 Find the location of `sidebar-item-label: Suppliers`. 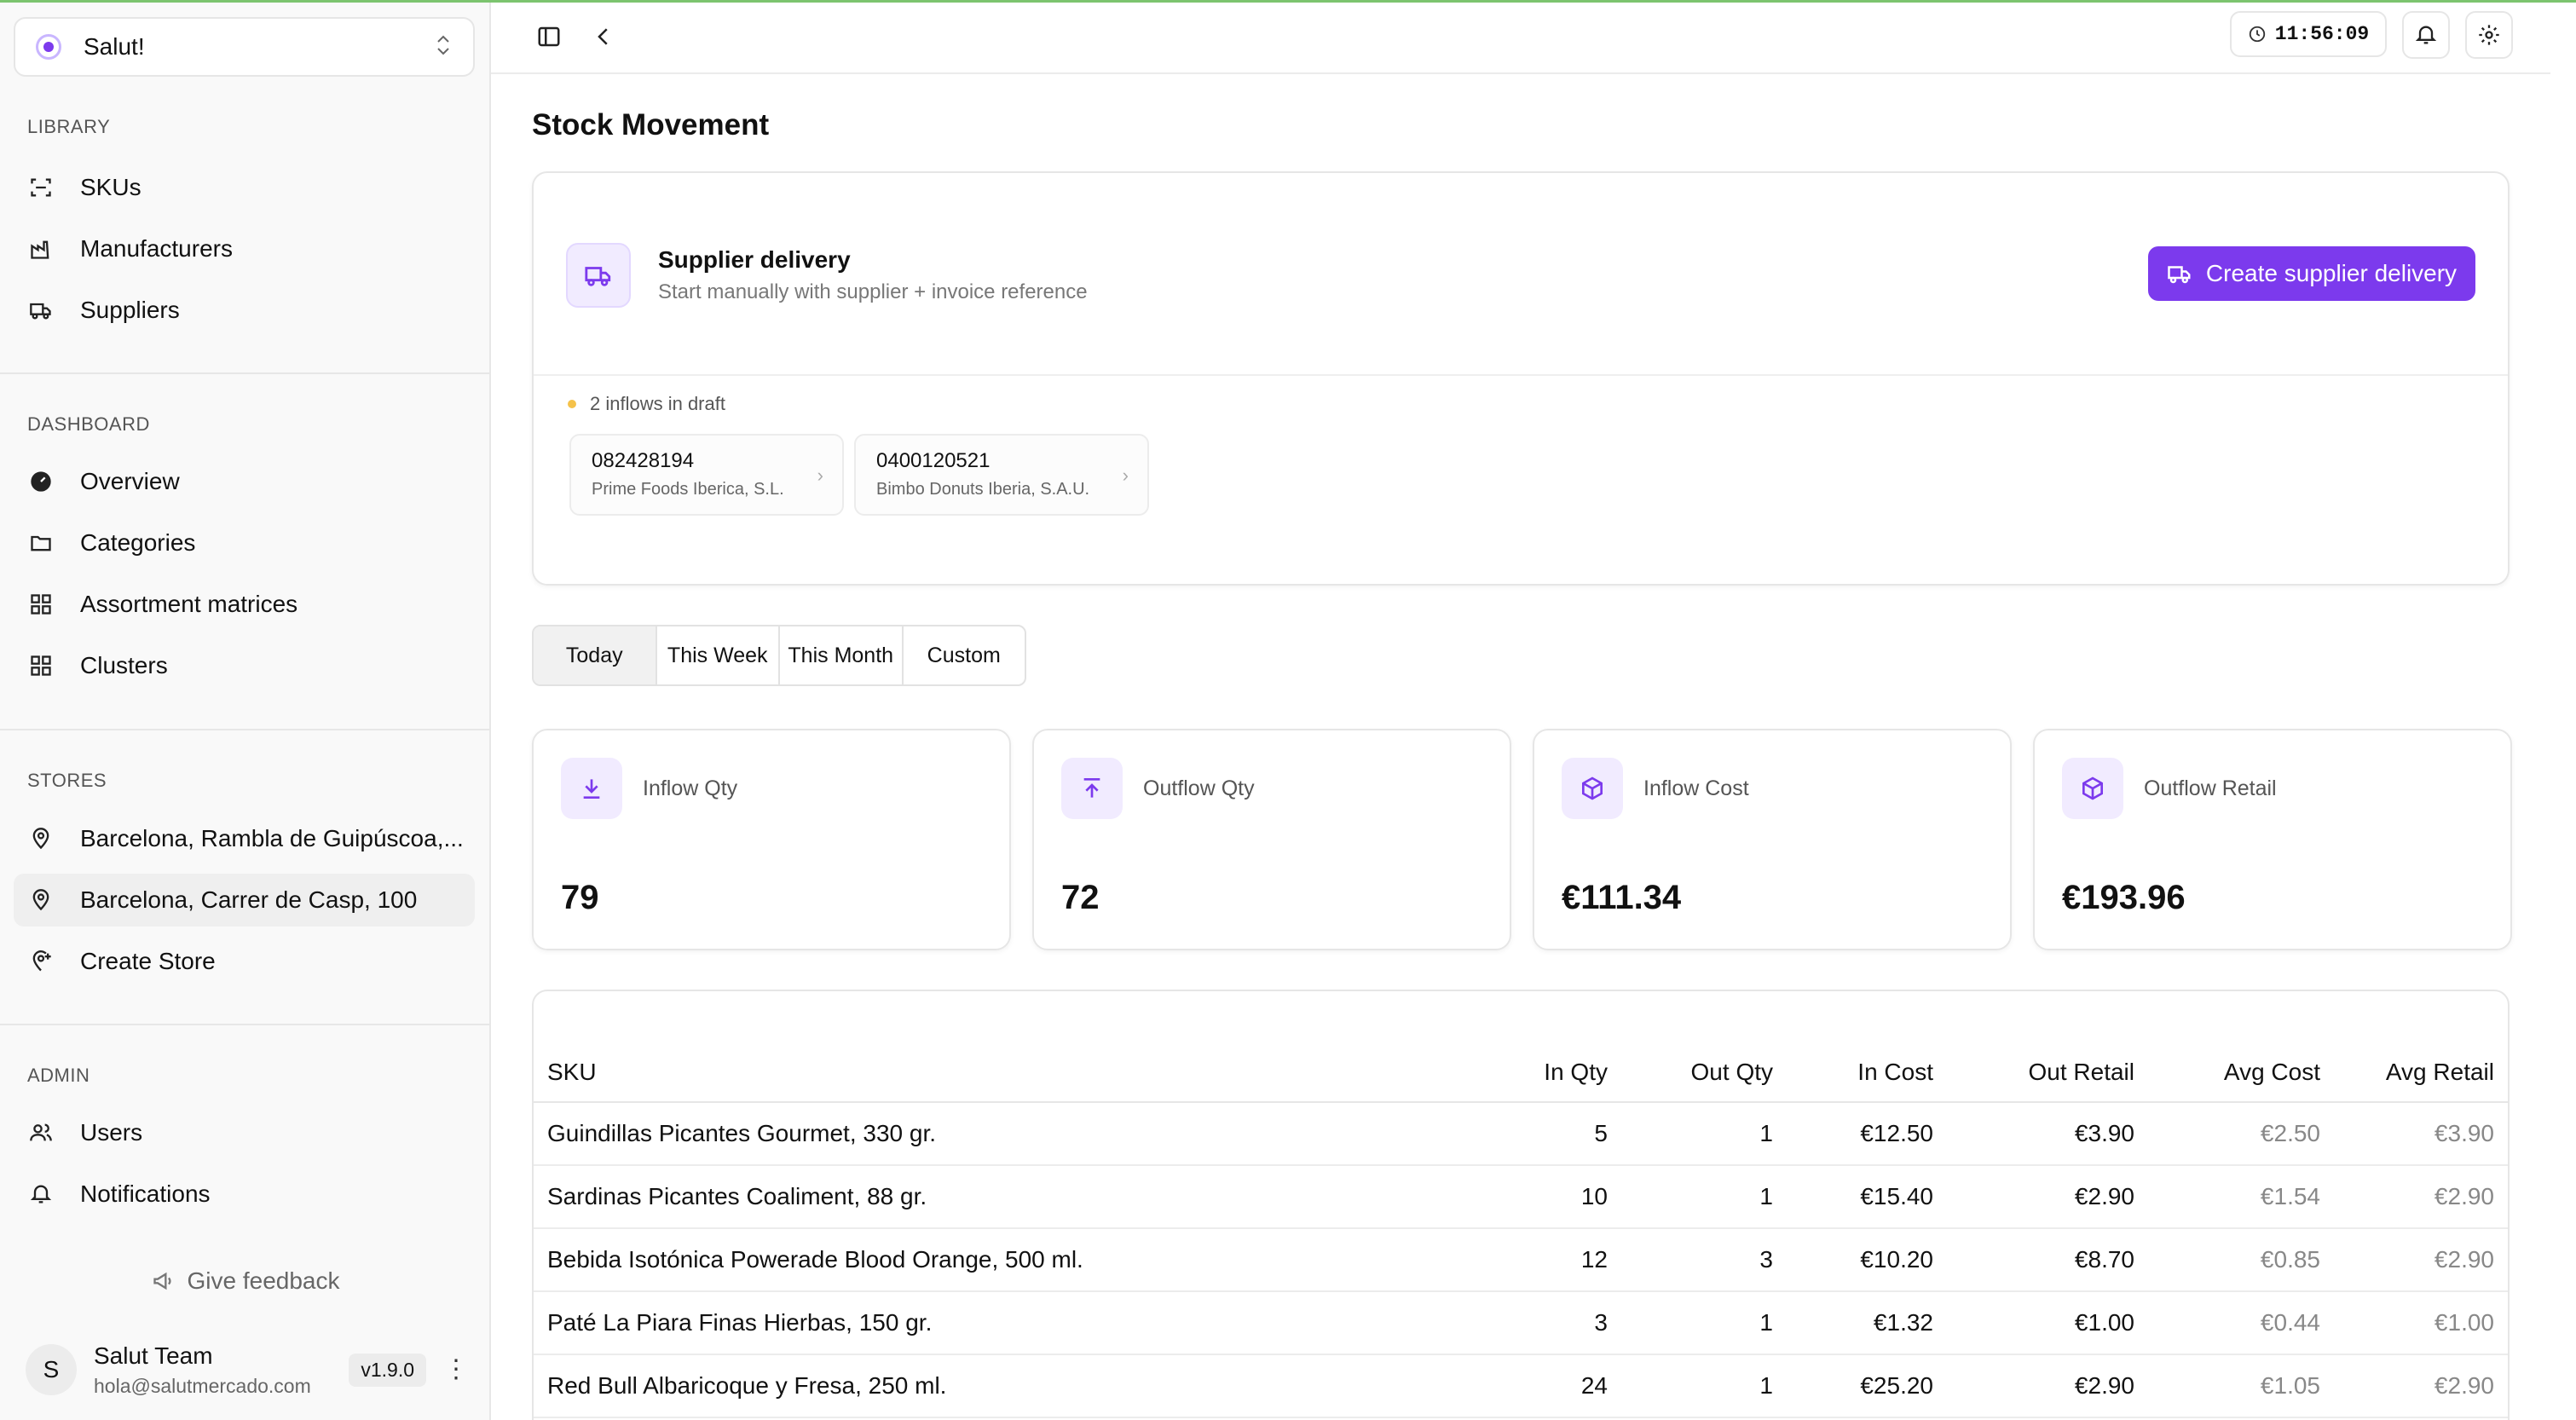

sidebar-item-label: Suppliers is located at coordinates (130, 310).